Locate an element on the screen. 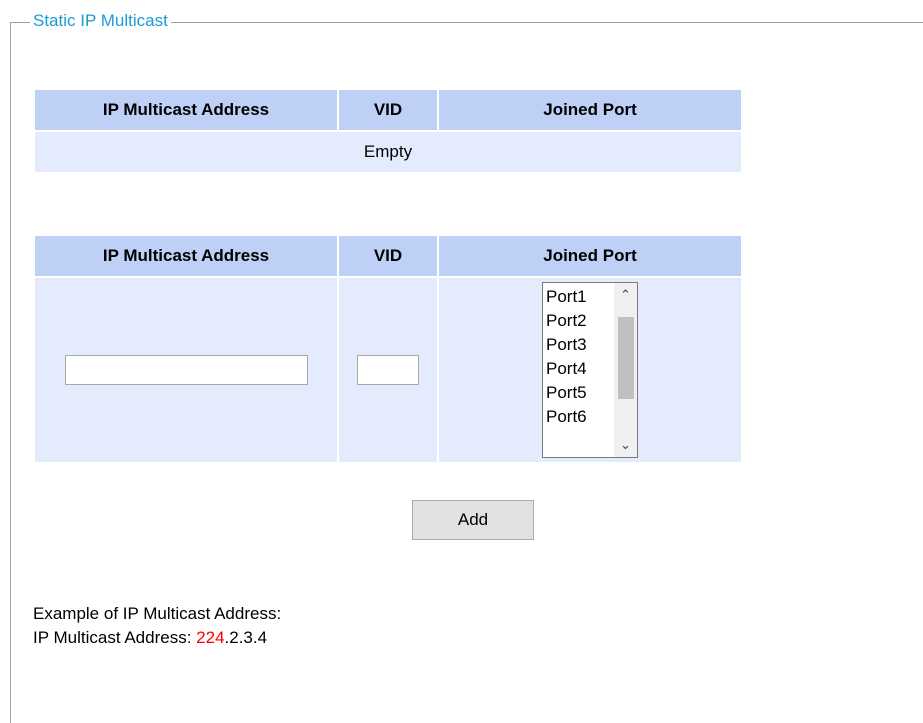 Image resolution: width=923 pixels, height=723 pixels. empty-cell: Empty is located at coordinates (388, 152).